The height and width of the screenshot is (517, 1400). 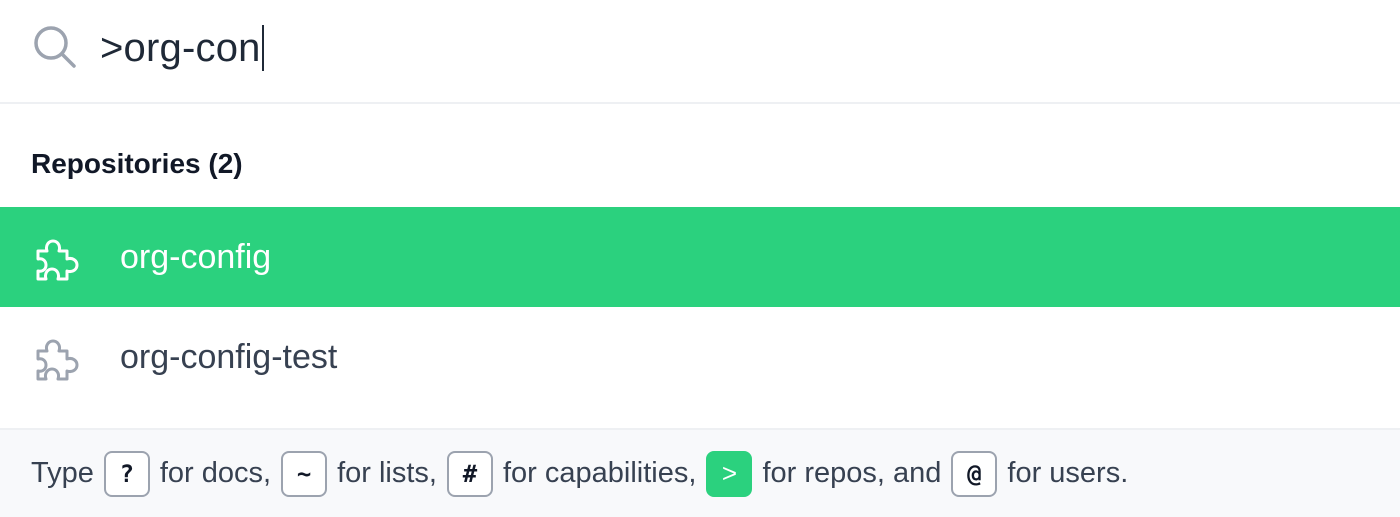 What do you see at coordinates (729, 473) in the screenshot?
I see `key-hint-greater-than: >` at bounding box center [729, 473].